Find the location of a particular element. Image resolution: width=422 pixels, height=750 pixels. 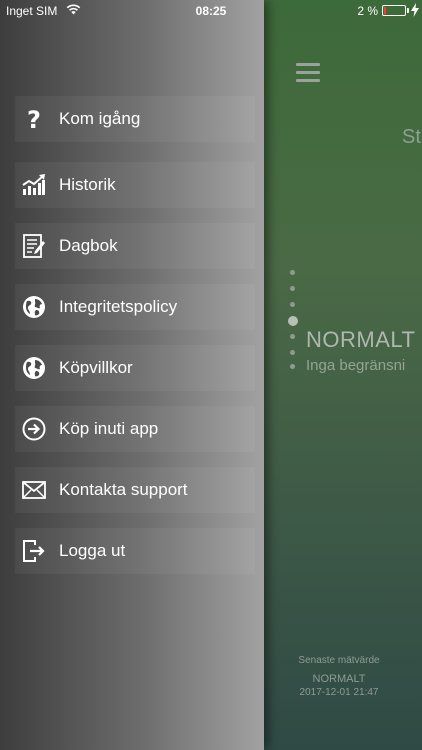

menu-item-kontakta-support: Kontakta support is located at coordinates (135, 490).